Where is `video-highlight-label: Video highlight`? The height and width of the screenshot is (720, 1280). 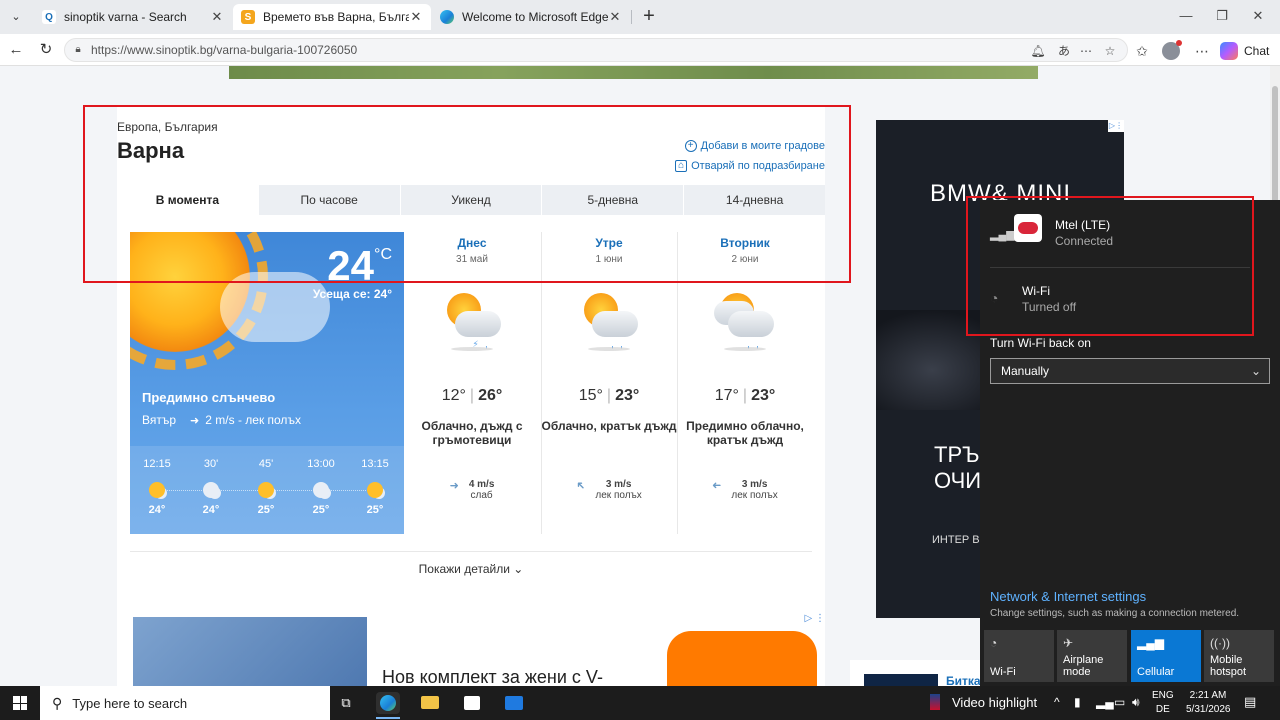 video-highlight-label: Video highlight is located at coordinates (995, 702).